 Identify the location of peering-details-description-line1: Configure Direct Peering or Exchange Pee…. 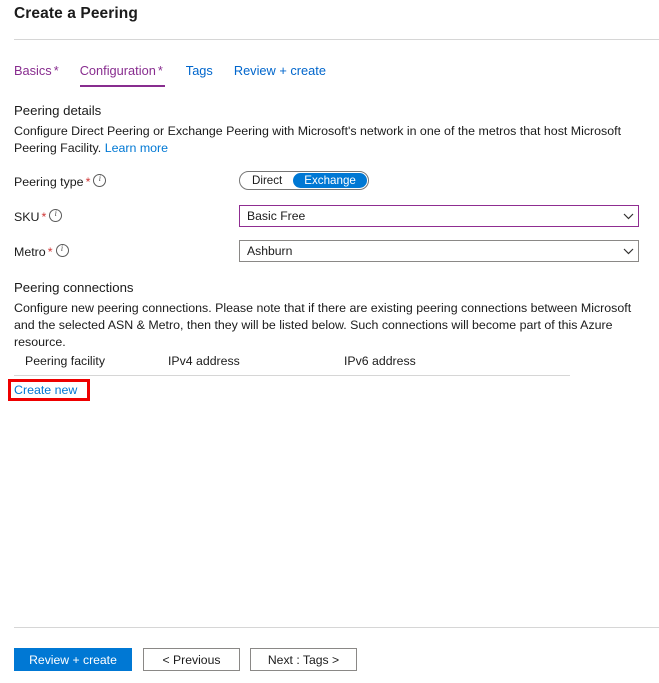
(318, 131).